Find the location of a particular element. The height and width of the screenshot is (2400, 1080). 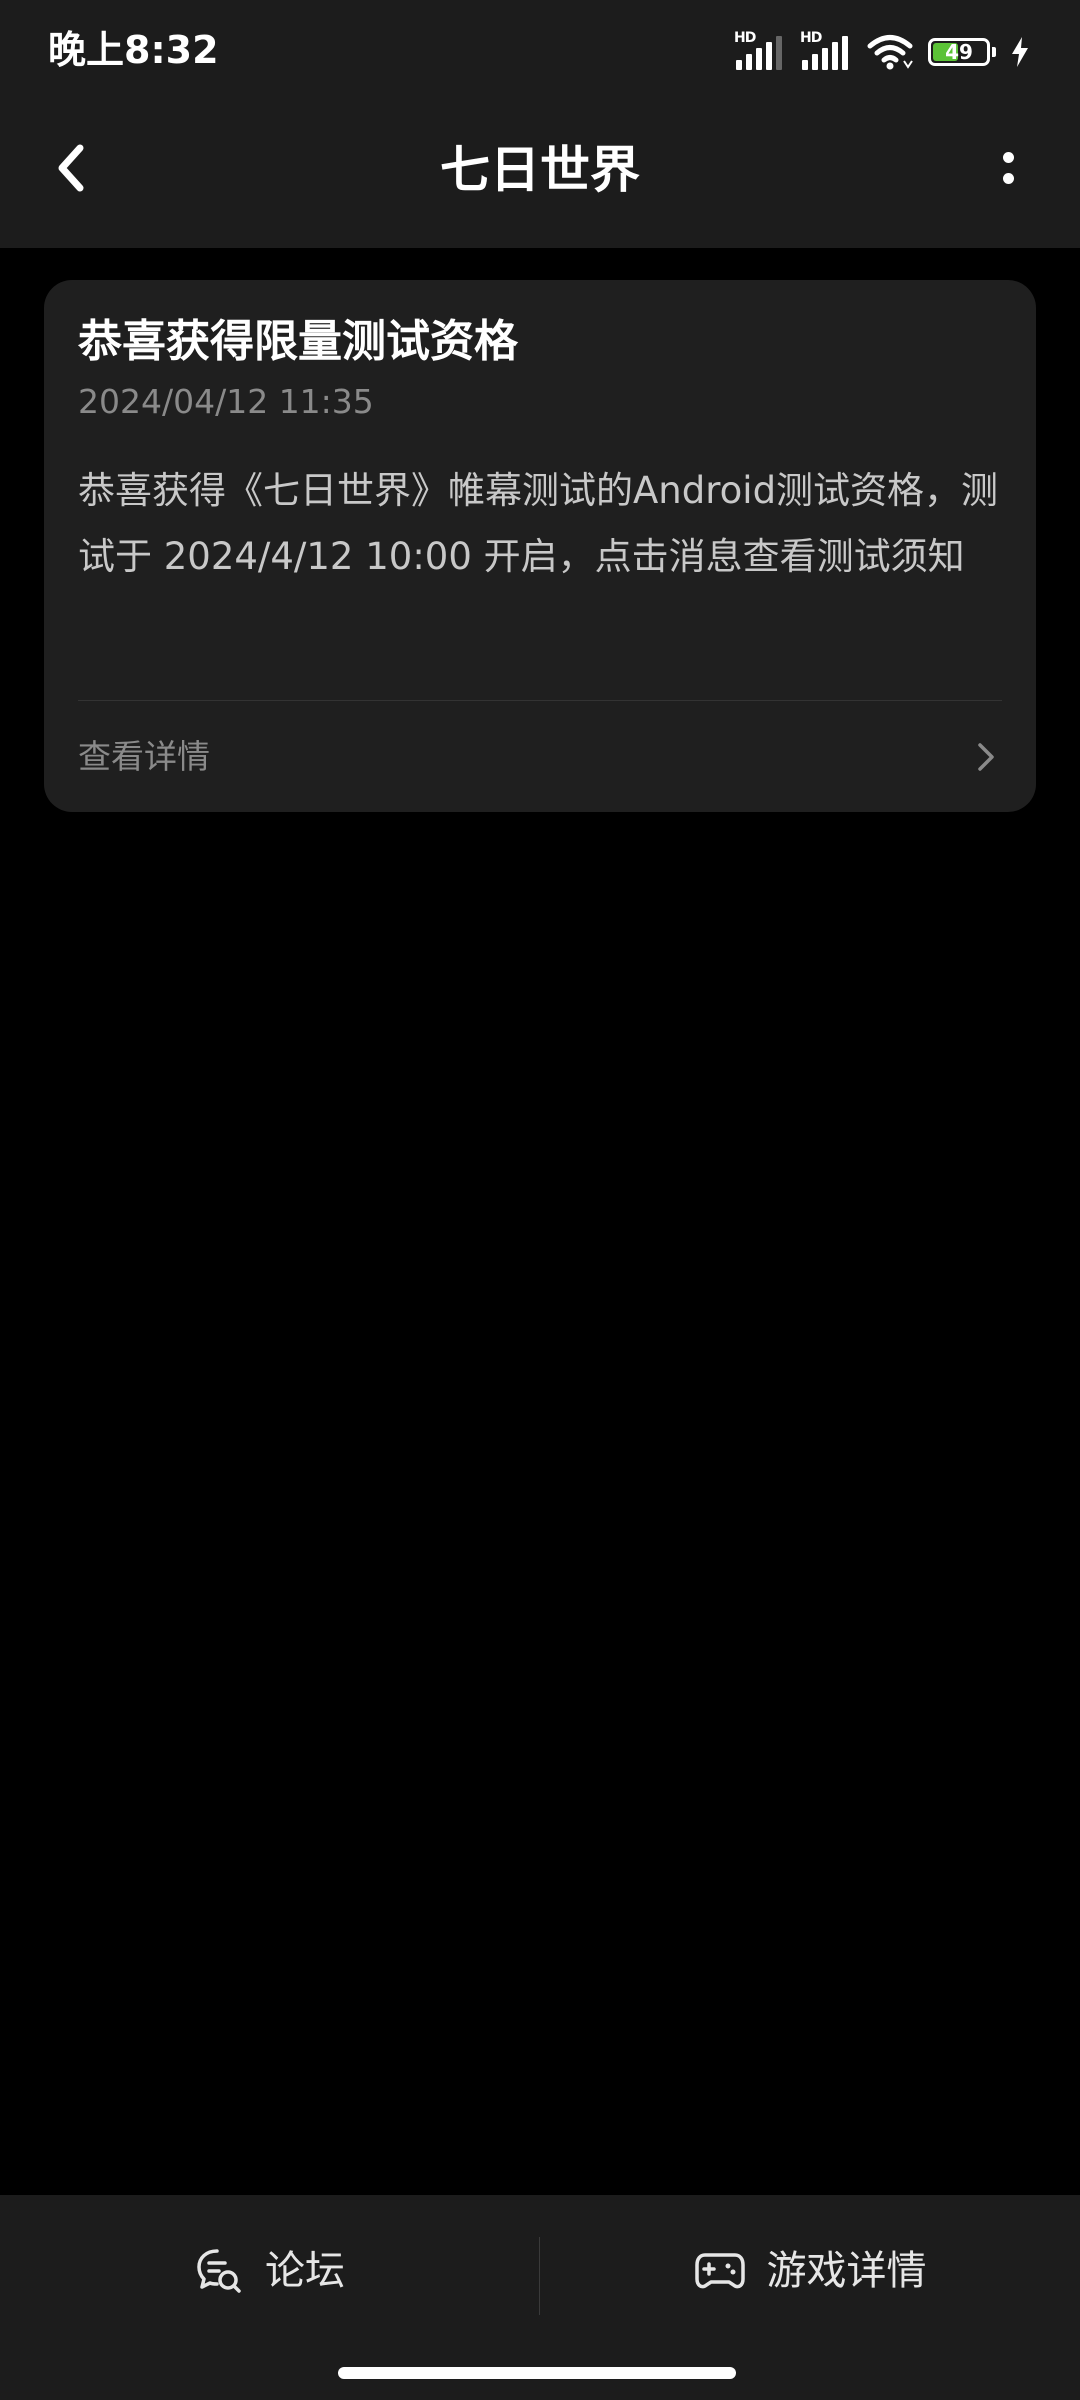

wifi-icon is located at coordinates (890, 52).